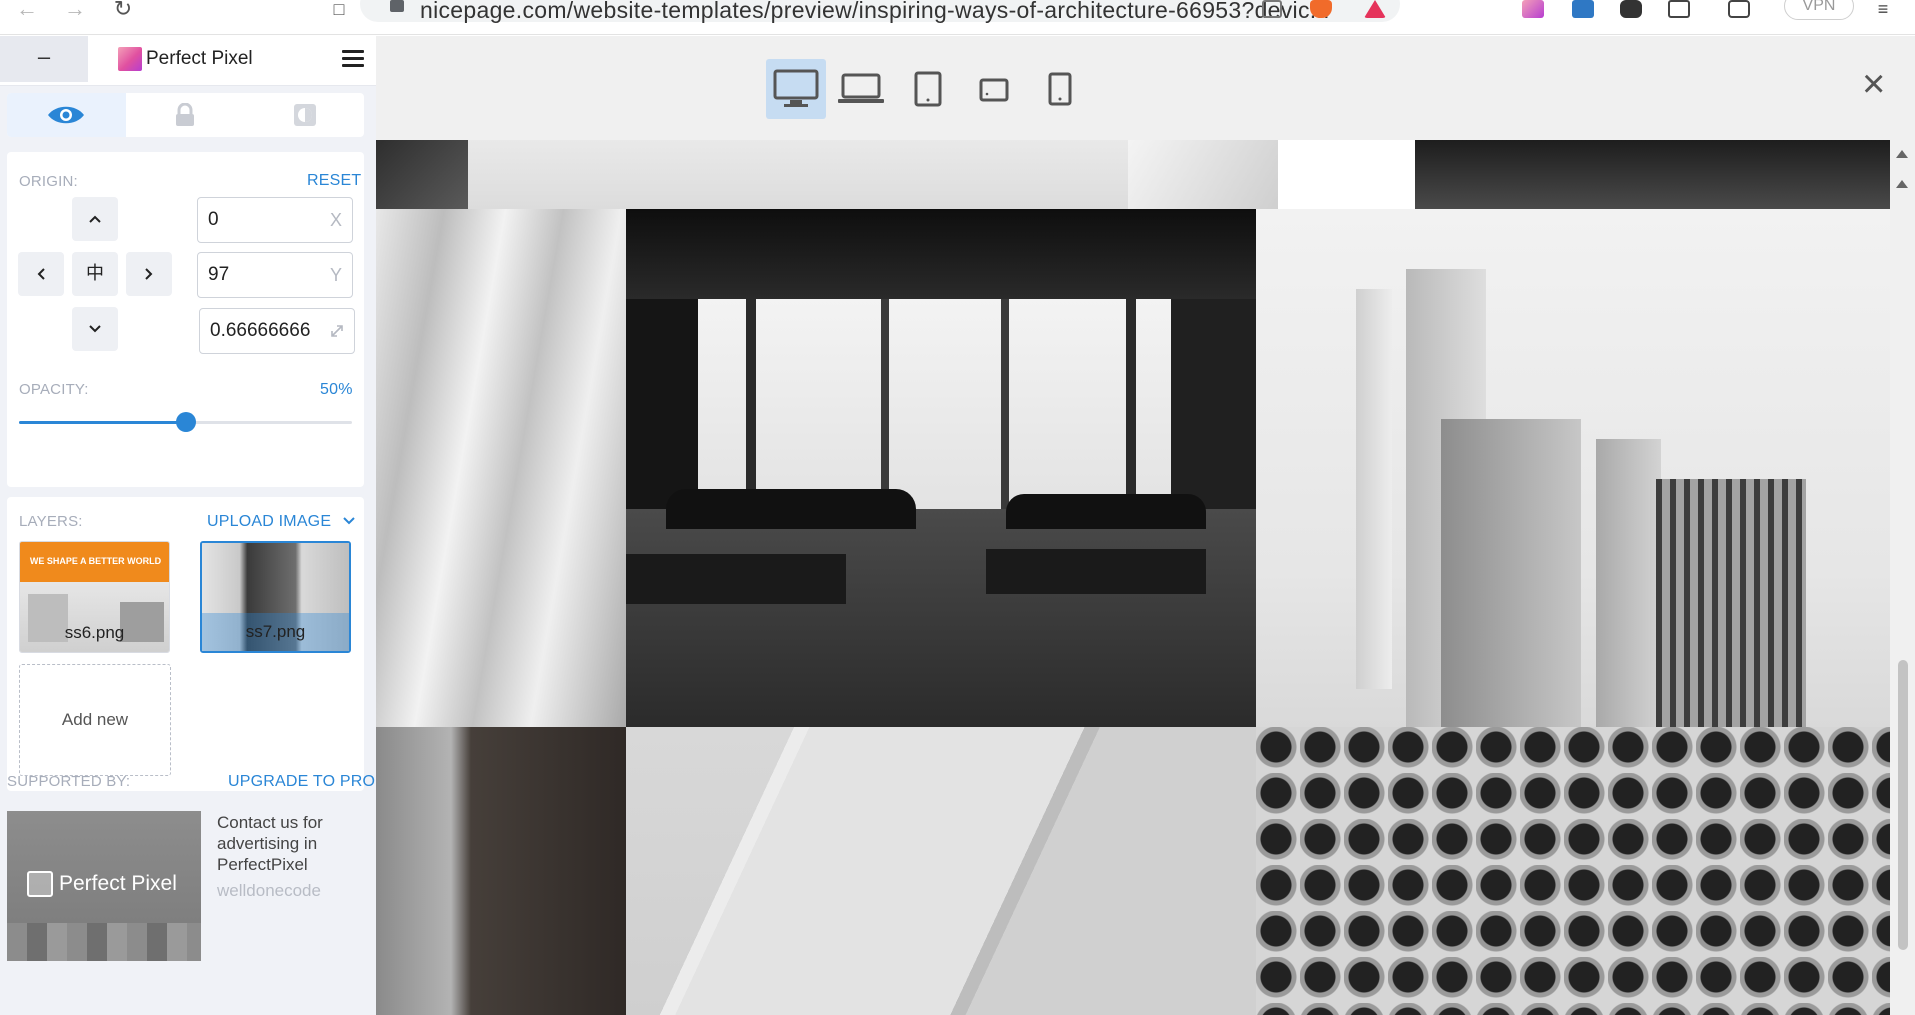  What do you see at coordinates (275, 597) in the screenshot?
I see `layer-thumbnail-ss7: ss7.png` at bounding box center [275, 597].